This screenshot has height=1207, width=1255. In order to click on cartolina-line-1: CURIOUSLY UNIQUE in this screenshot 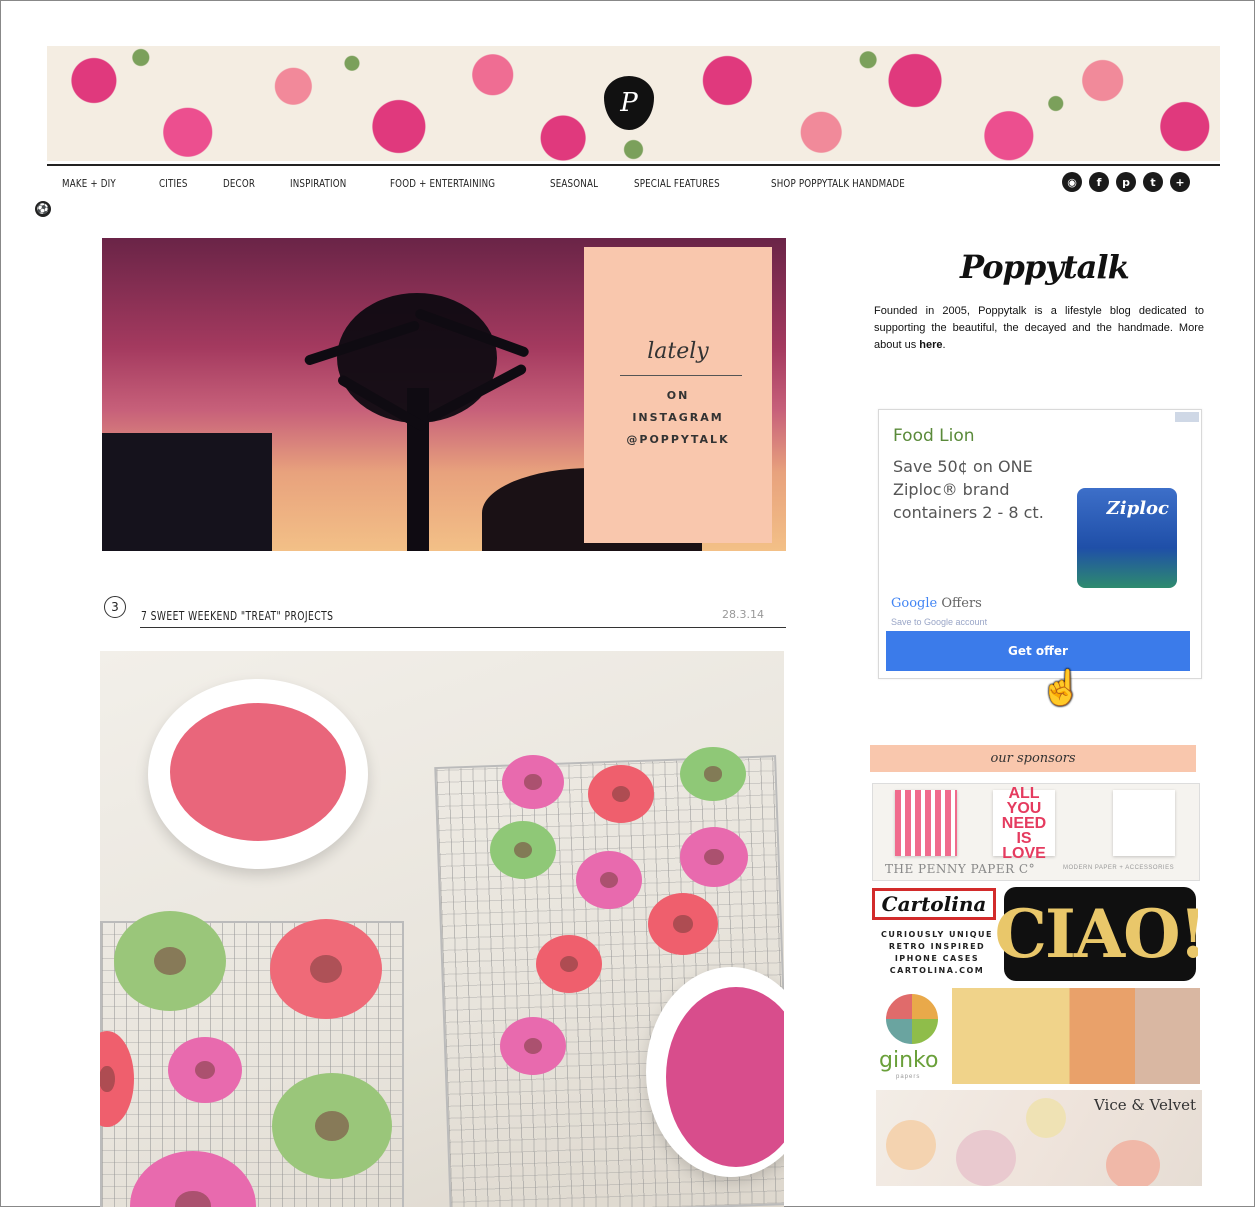, I will do `click(937, 934)`.